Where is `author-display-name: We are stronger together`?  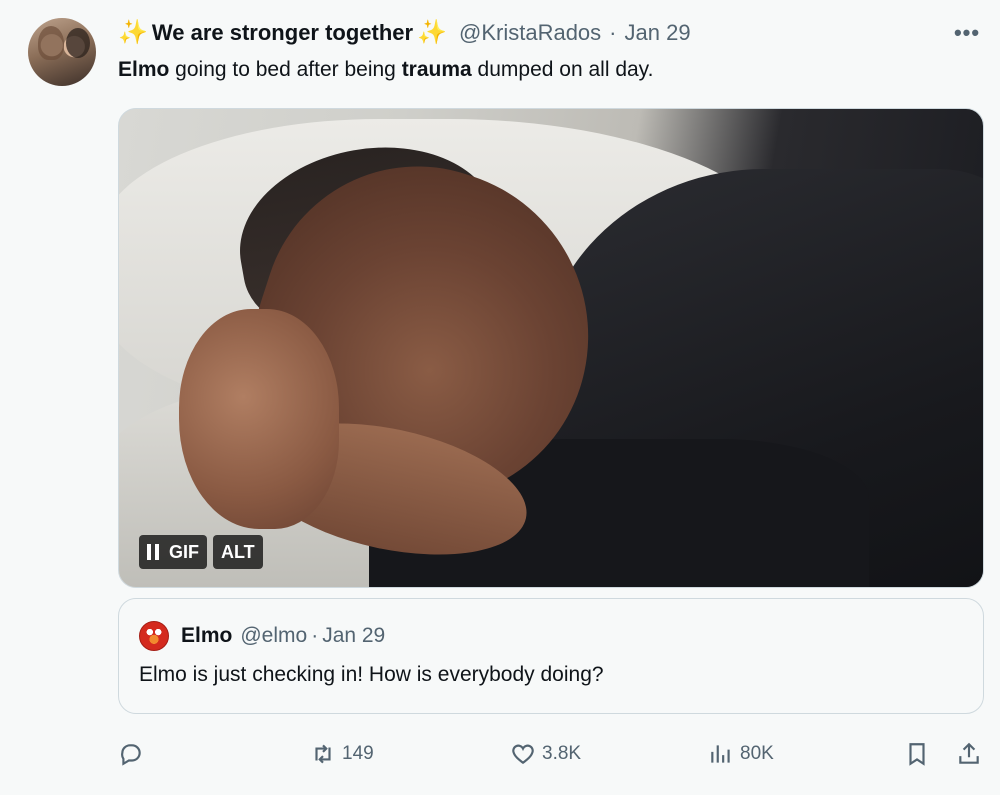 author-display-name: We are stronger together is located at coordinates (282, 33).